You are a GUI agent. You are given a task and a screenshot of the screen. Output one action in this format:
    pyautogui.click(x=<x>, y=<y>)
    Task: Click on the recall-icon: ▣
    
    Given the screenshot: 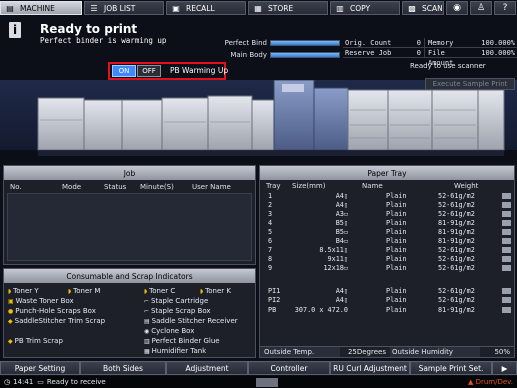 What is the action you would take?
    pyautogui.click(x=176, y=8)
    